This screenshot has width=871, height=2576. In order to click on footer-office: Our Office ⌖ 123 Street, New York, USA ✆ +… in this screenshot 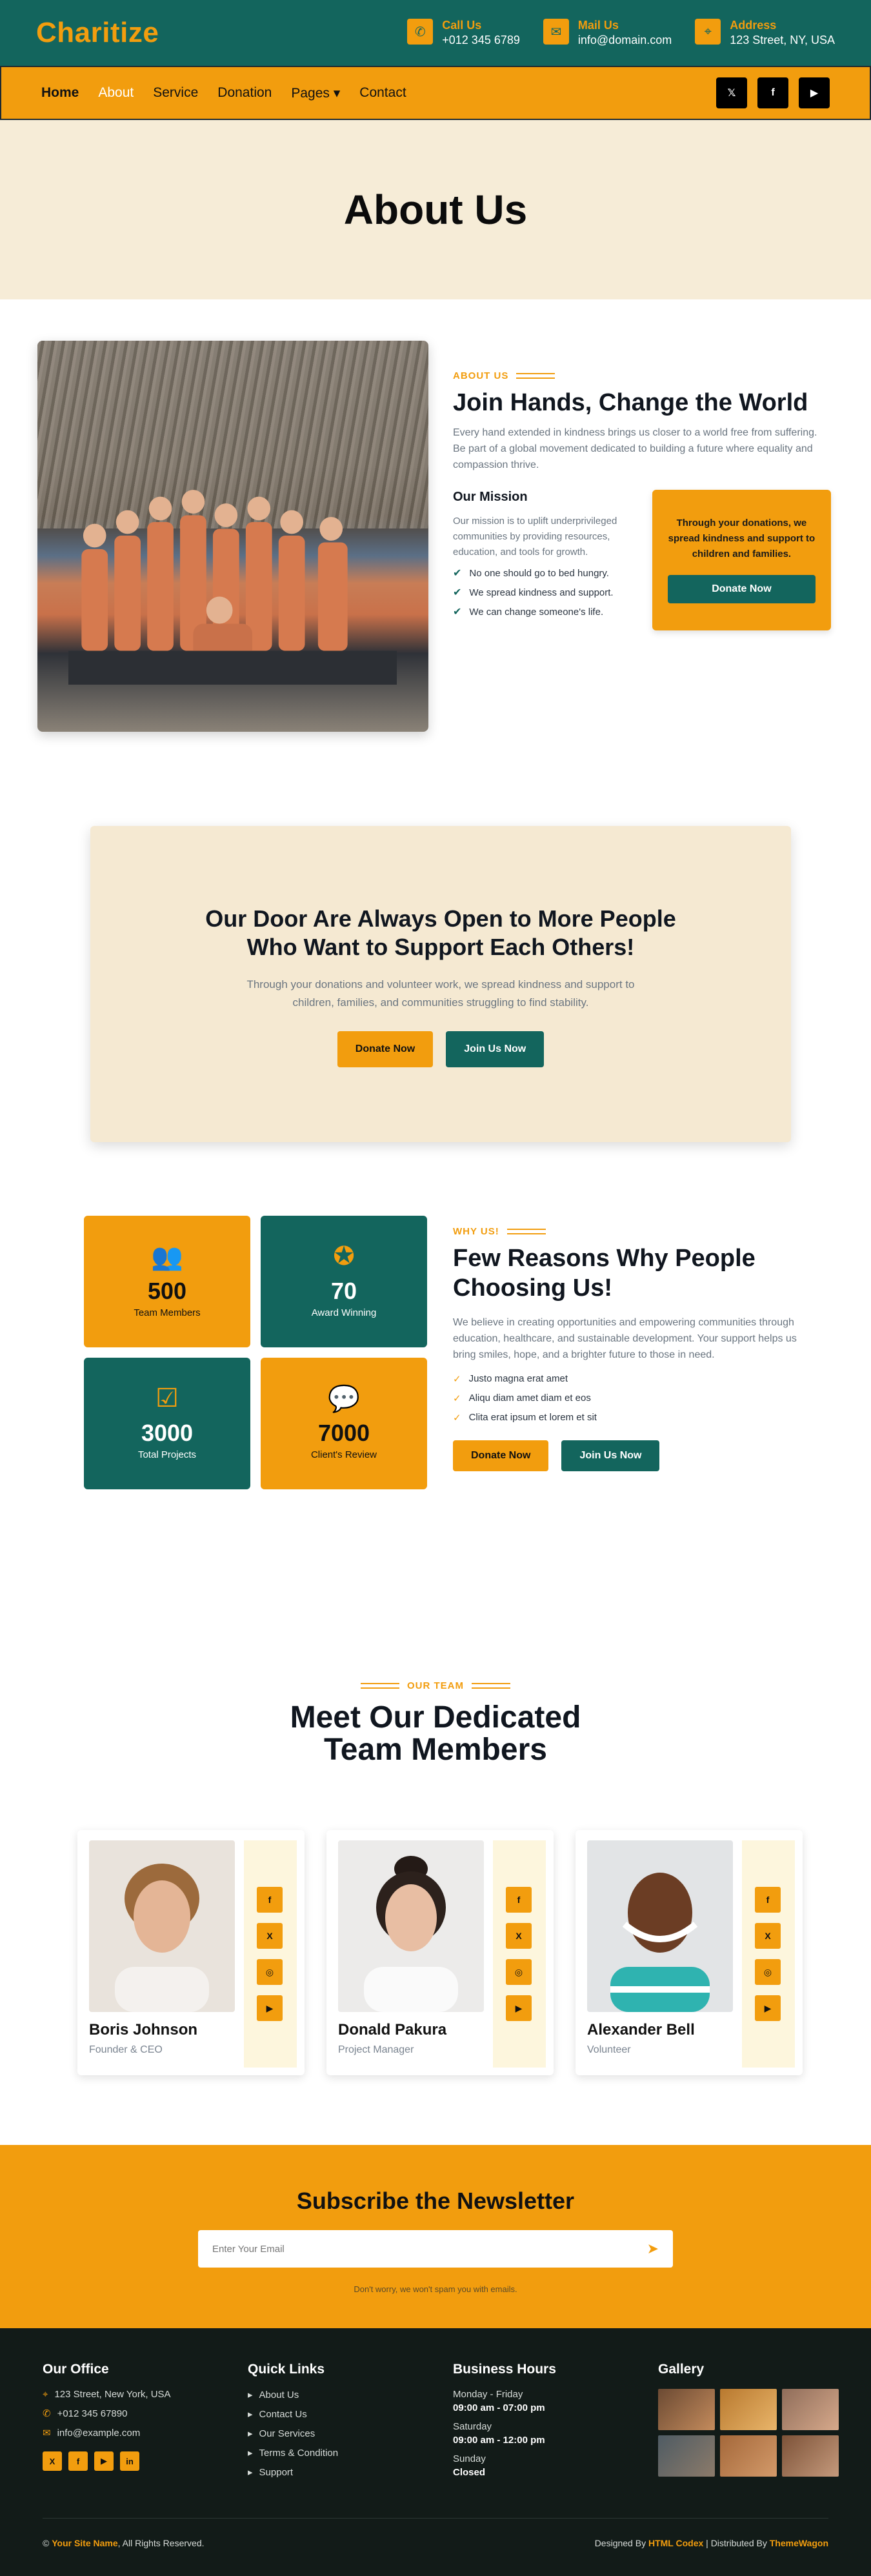, I will do `click(133, 2416)`.